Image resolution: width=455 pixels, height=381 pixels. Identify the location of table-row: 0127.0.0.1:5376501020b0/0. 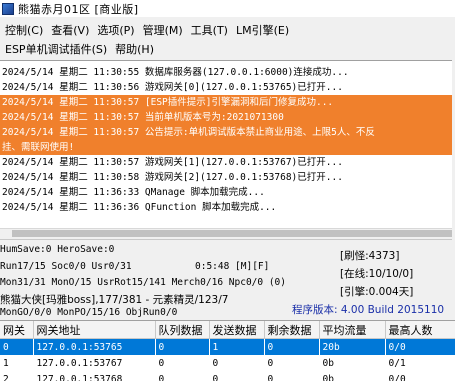
(227, 347).